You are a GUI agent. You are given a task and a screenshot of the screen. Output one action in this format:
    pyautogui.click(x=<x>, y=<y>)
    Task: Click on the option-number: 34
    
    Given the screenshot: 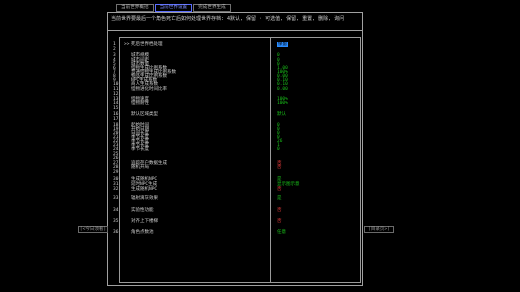 What is the action you would take?
    pyautogui.click(x=116, y=210)
    